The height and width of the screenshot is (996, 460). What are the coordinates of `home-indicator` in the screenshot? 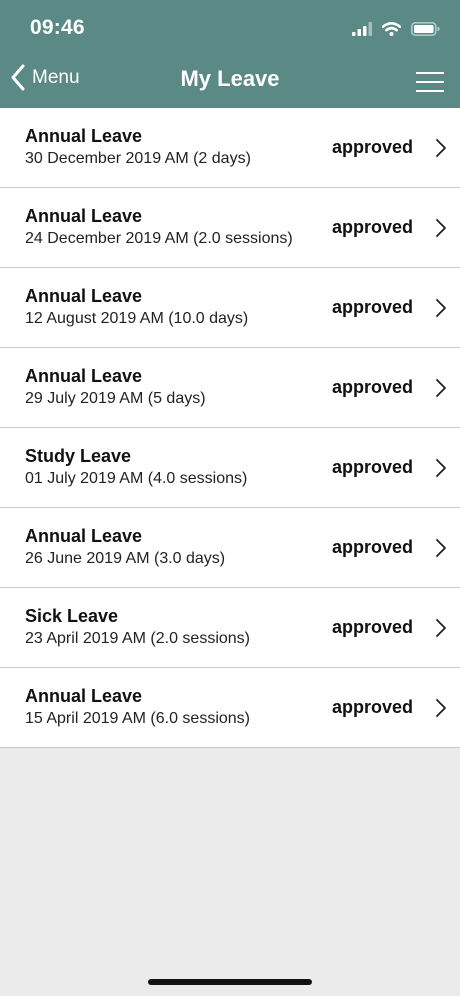 It's located at (230, 982).